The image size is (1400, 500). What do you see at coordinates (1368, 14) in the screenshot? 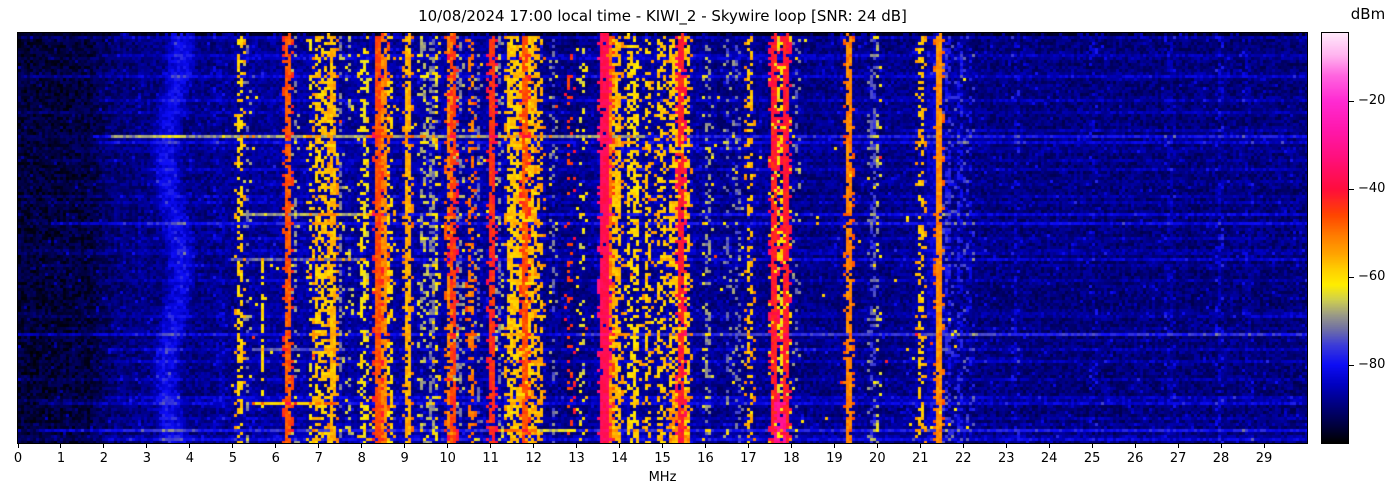
I see `colorbar-label: dBm` at bounding box center [1368, 14].